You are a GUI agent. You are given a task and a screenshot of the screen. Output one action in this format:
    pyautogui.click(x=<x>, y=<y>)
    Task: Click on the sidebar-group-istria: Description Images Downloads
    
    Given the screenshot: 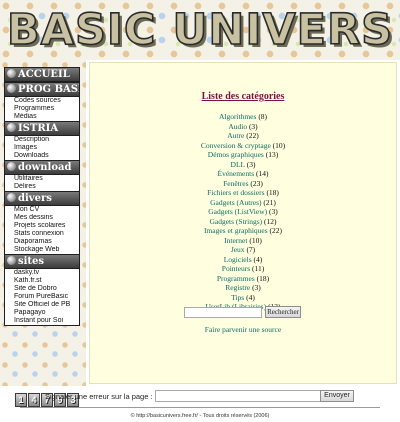 What is the action you would take?
    pyautogui.click(x=42, y=148)
    